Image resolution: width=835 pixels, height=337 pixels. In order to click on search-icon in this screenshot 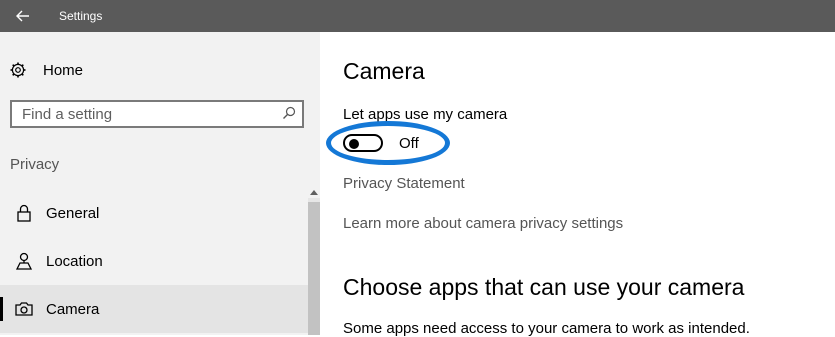, I will do `click(289, 113)`.